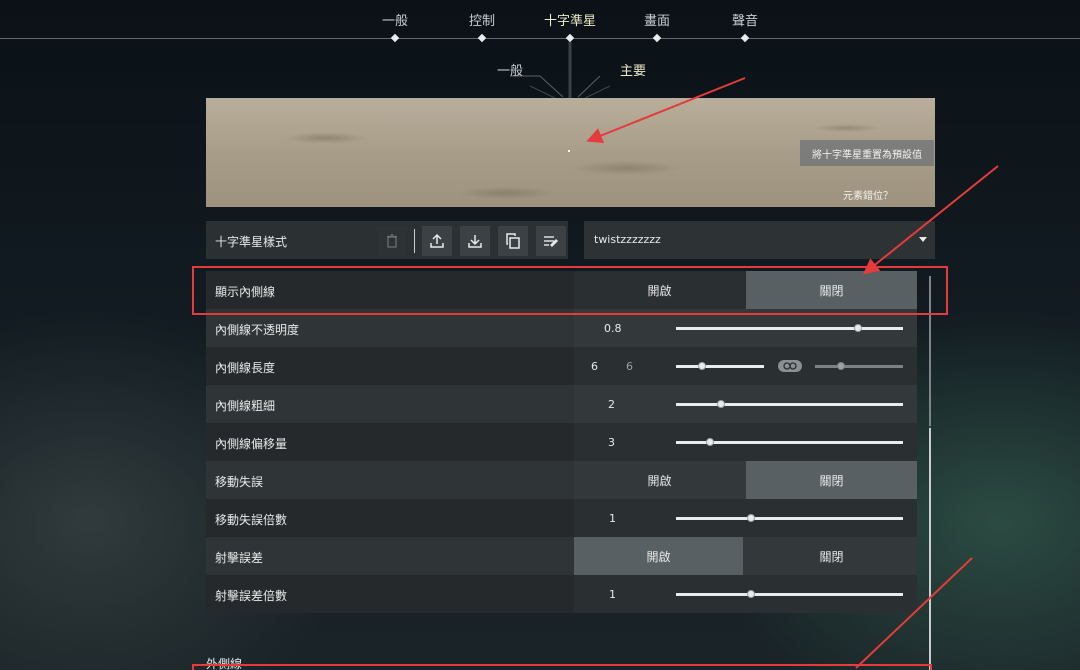 The width and height of the screenshot is (1080, 670). I want to click on nav-divider, so click(540, 38).